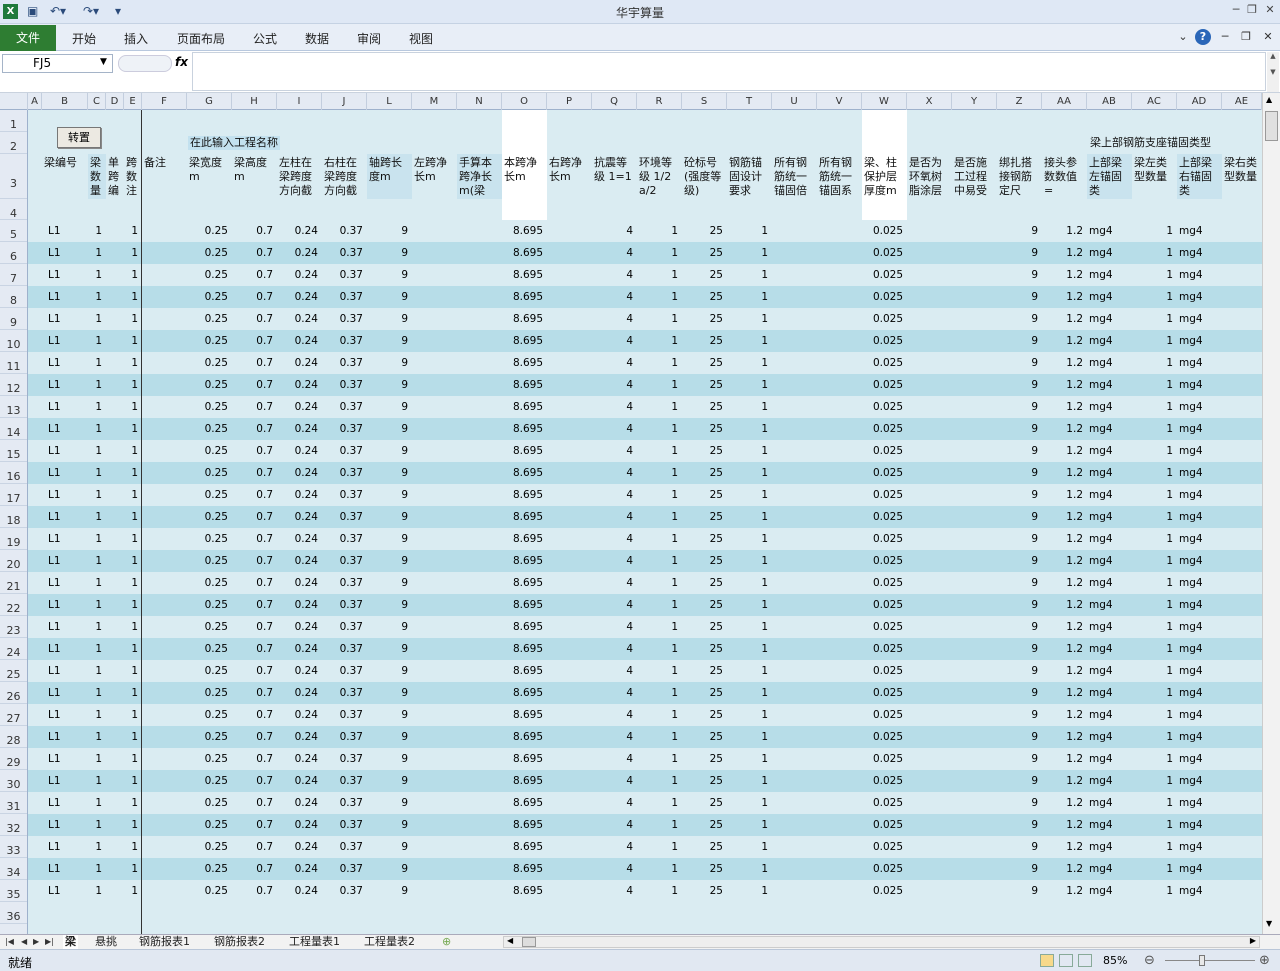 The image size is (1280, 971). What do you see at coordinates (13, 451) in the screenshot?
I see `row-header-15: 15` at bounding box center [13, 451].